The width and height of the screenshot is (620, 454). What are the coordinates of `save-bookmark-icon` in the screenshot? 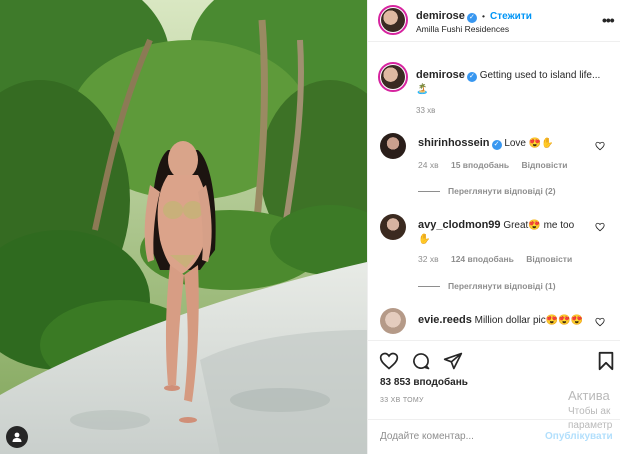 It's located at (606, 361).